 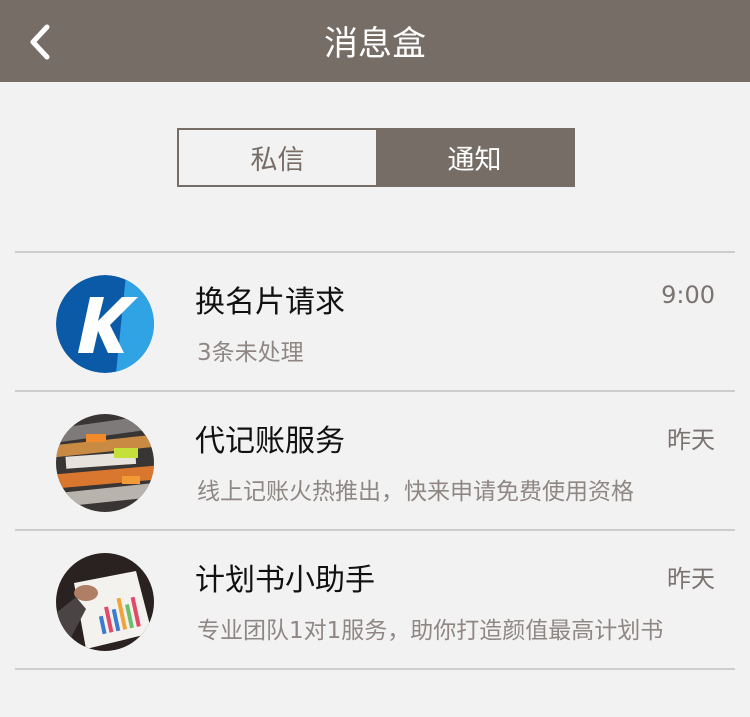 I want to click on top-bar: 消息盒, so click(x=375, y=41).